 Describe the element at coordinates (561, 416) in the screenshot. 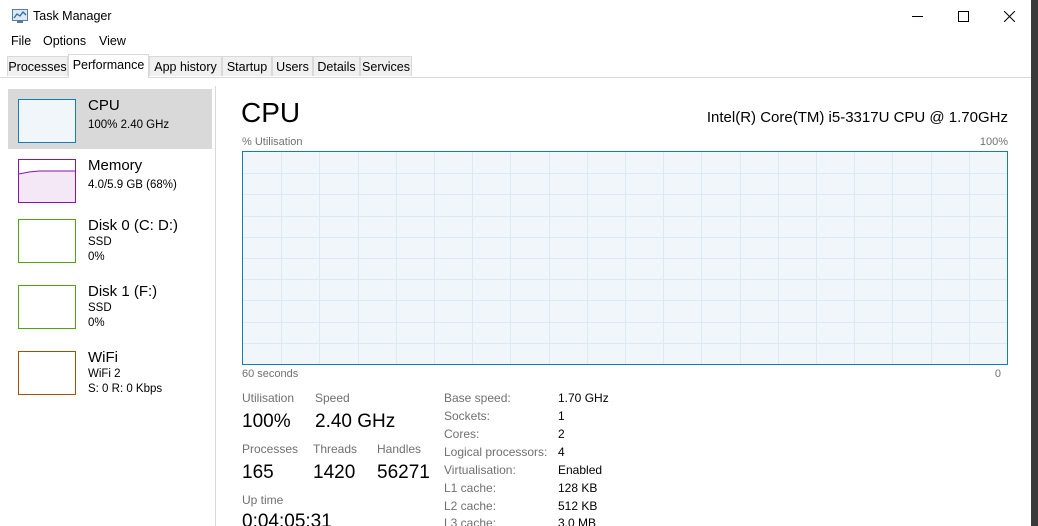

I see `info-value: 1` at that location.